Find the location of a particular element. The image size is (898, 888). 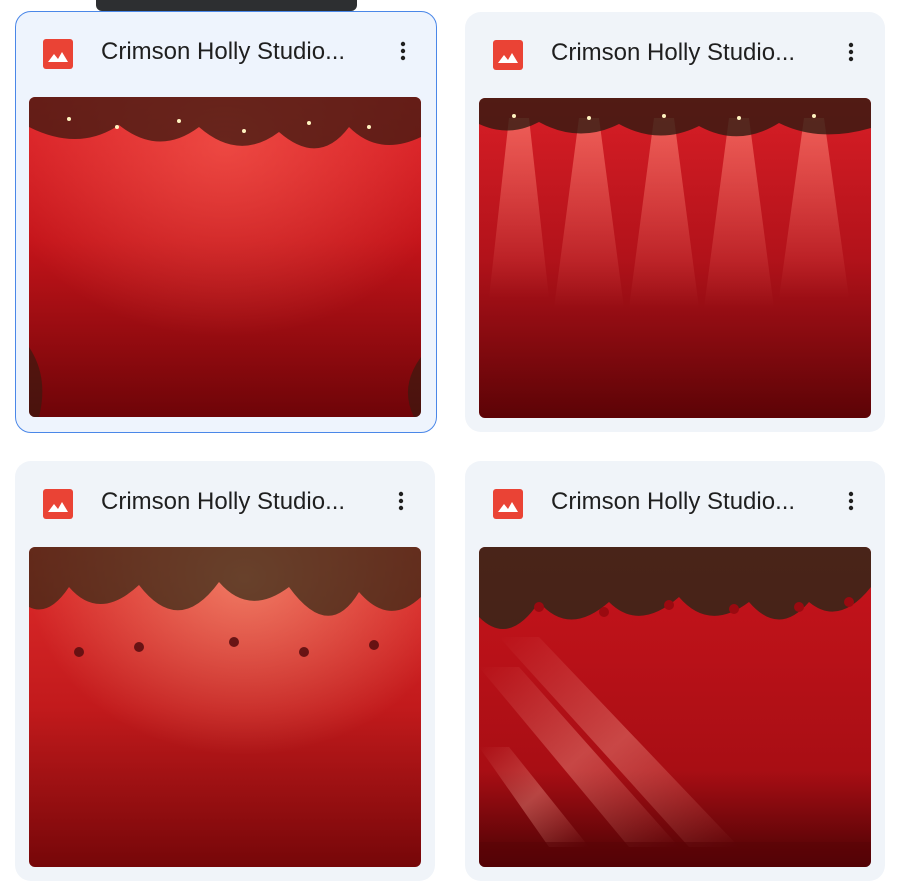

tooltip is located at coordinates (226, 5).